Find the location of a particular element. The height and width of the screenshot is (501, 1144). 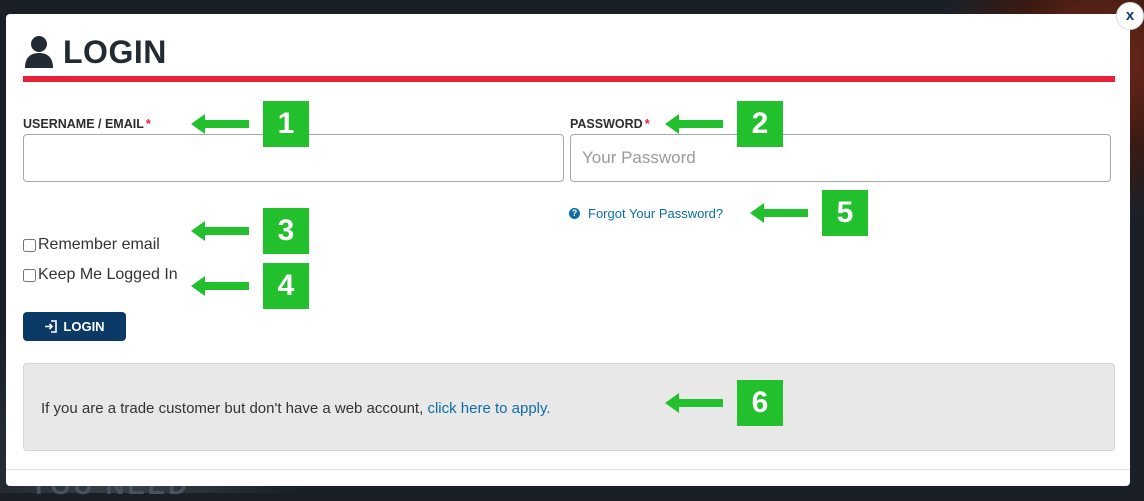

annotation-1: 1 is located at coordinates (250, 124).